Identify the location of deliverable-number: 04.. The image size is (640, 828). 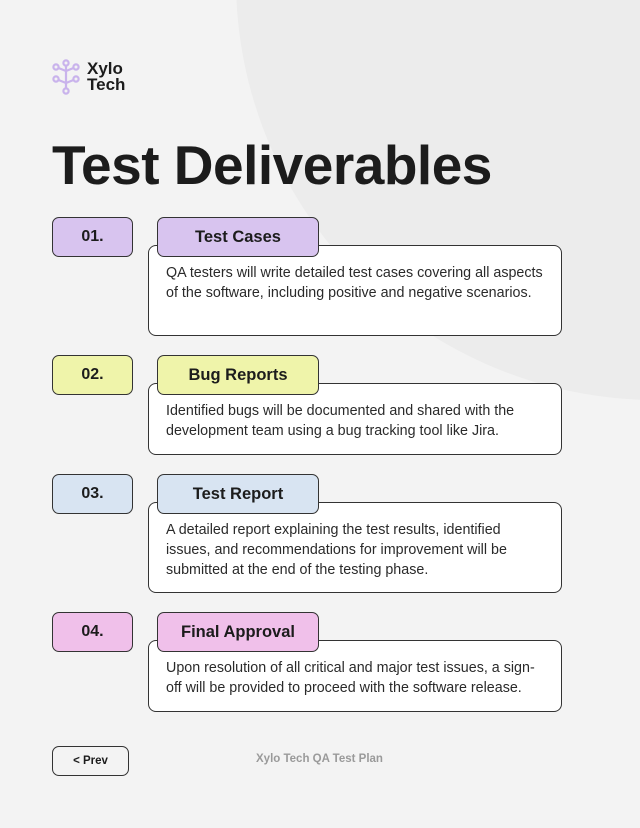
(92, 632).